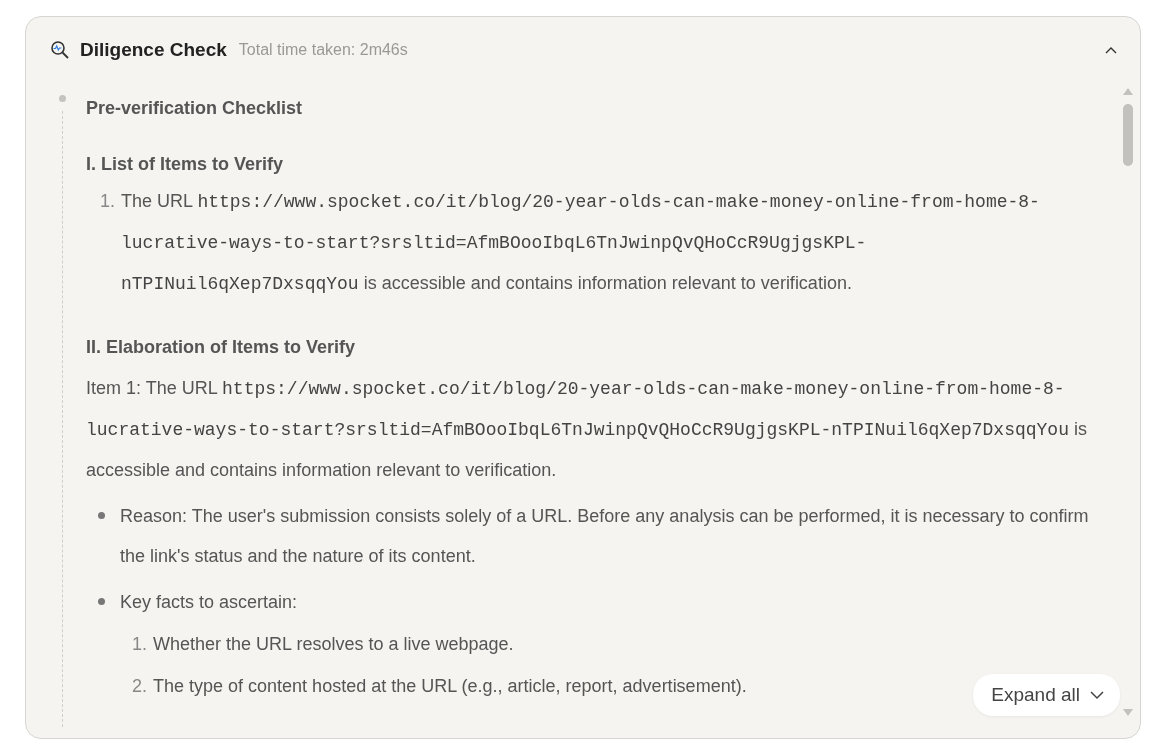 This screenshot has width=1153, height=745. Describe the element at coordinates (153, 50) in the screenshot. I see `panel-title: Diligence Check` at that location.